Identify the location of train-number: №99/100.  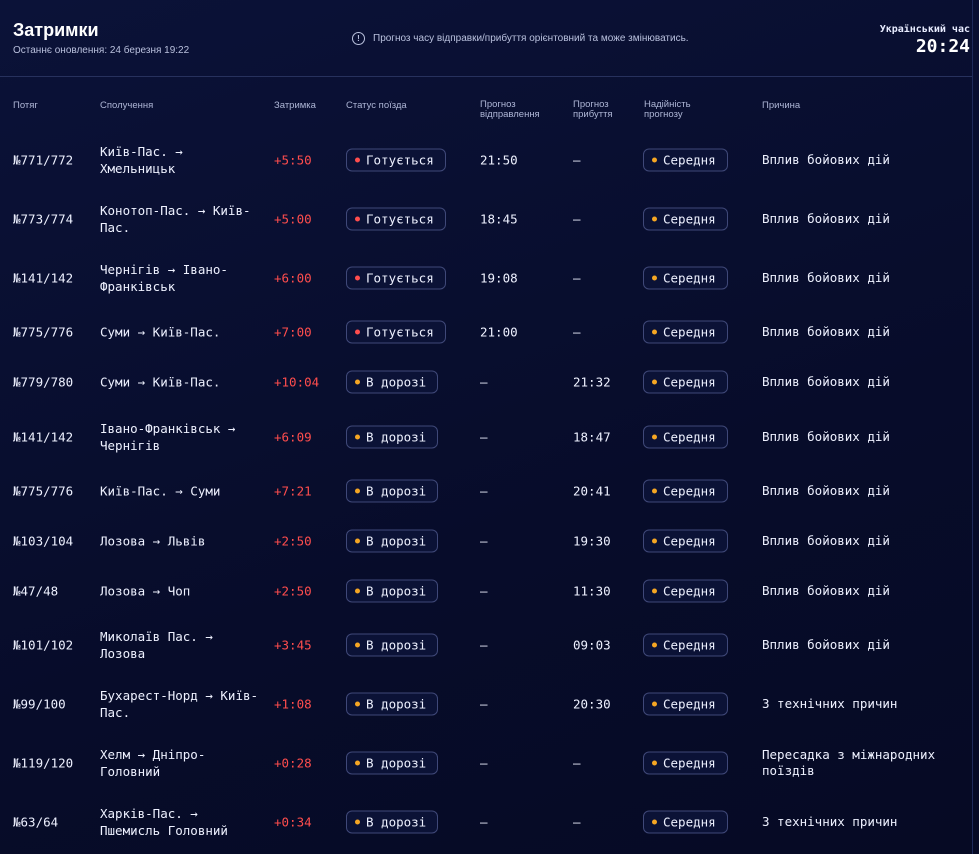
(39, 704).